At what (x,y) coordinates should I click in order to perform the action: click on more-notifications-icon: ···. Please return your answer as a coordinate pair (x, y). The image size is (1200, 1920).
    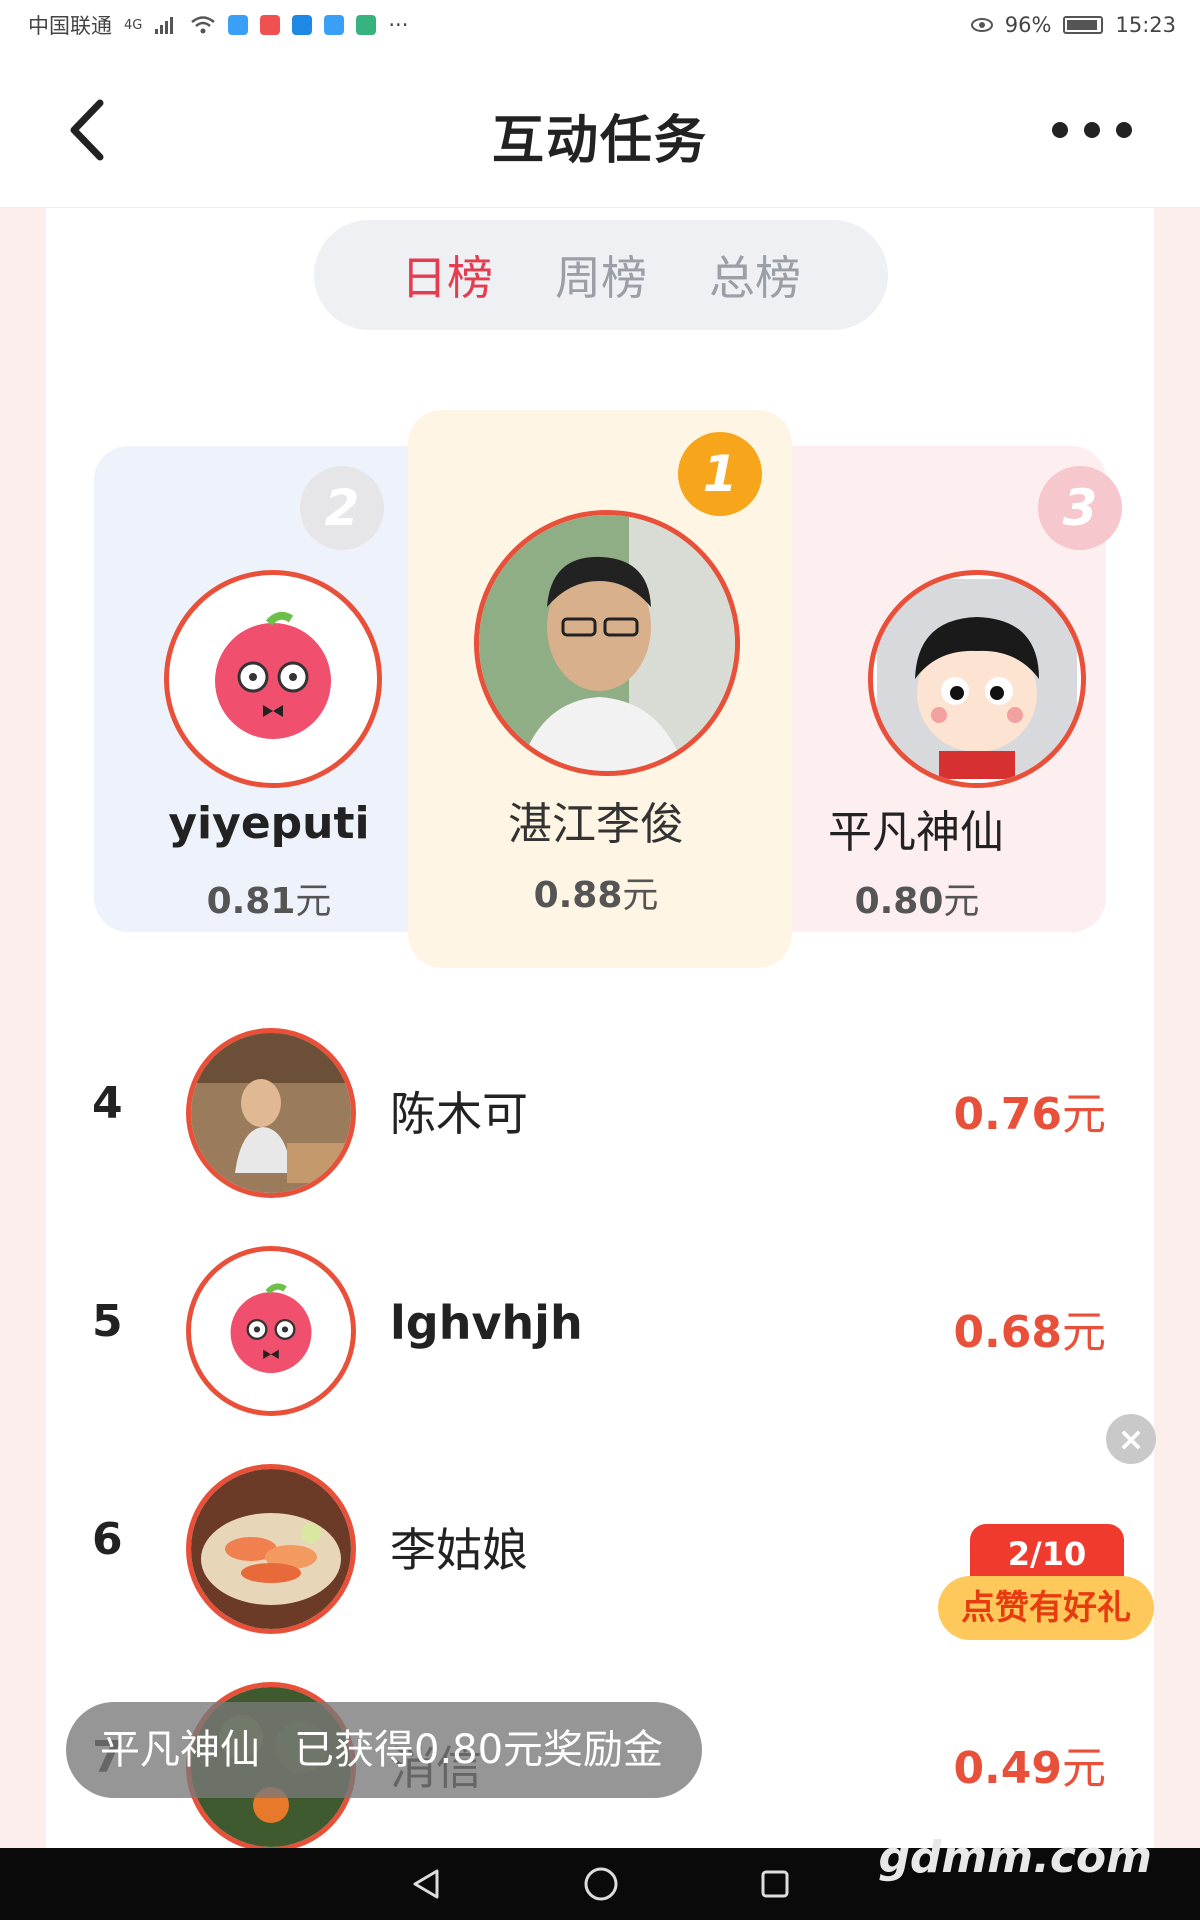
    Looking at the image, I should click on (398, 25).